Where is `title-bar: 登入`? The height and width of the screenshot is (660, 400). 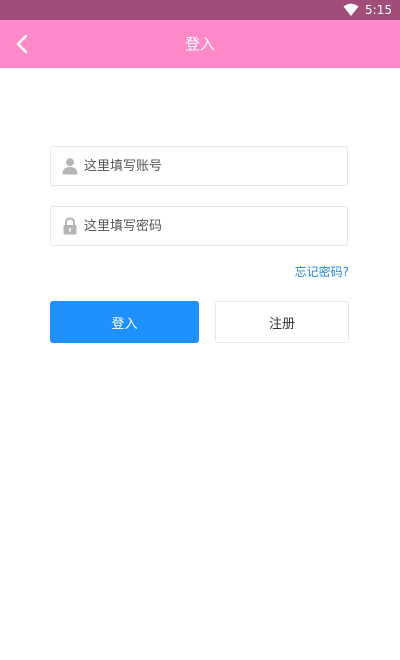 title-bar: 登入 is located at coordinates (200, 44).